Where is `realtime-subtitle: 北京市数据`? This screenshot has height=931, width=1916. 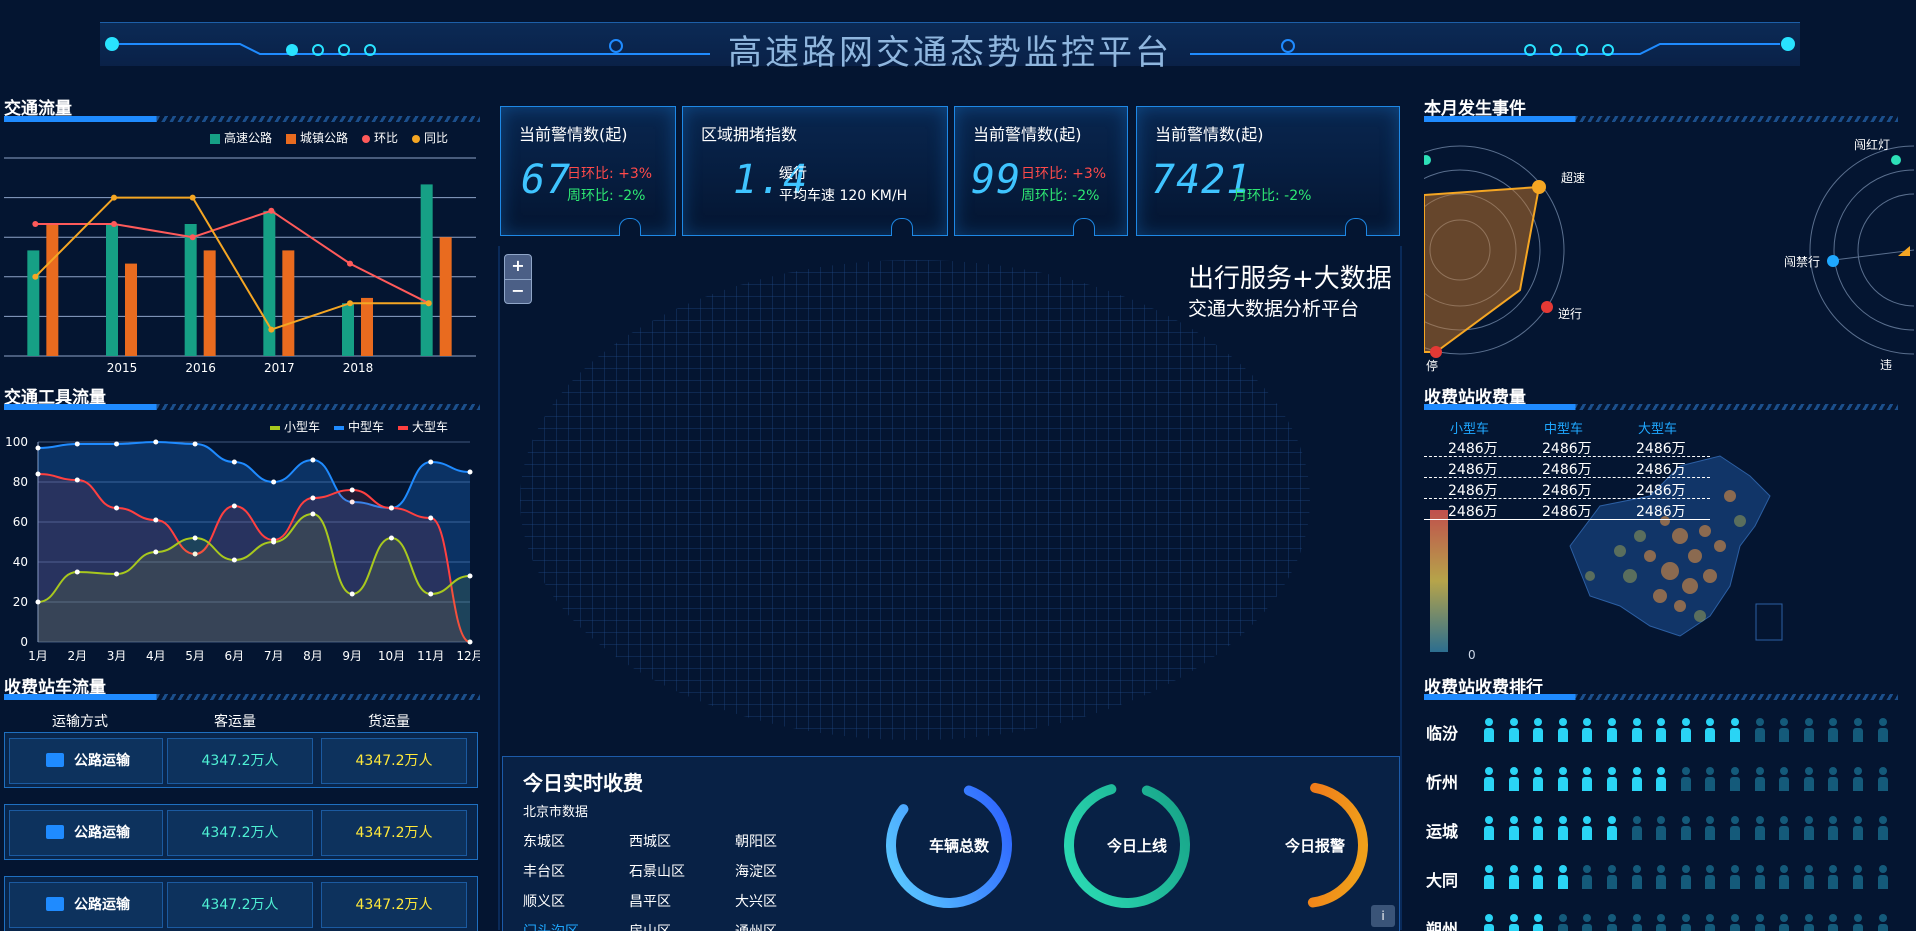
realtime-subtitle: 北京市数据 is located at coordinates (556, 812).